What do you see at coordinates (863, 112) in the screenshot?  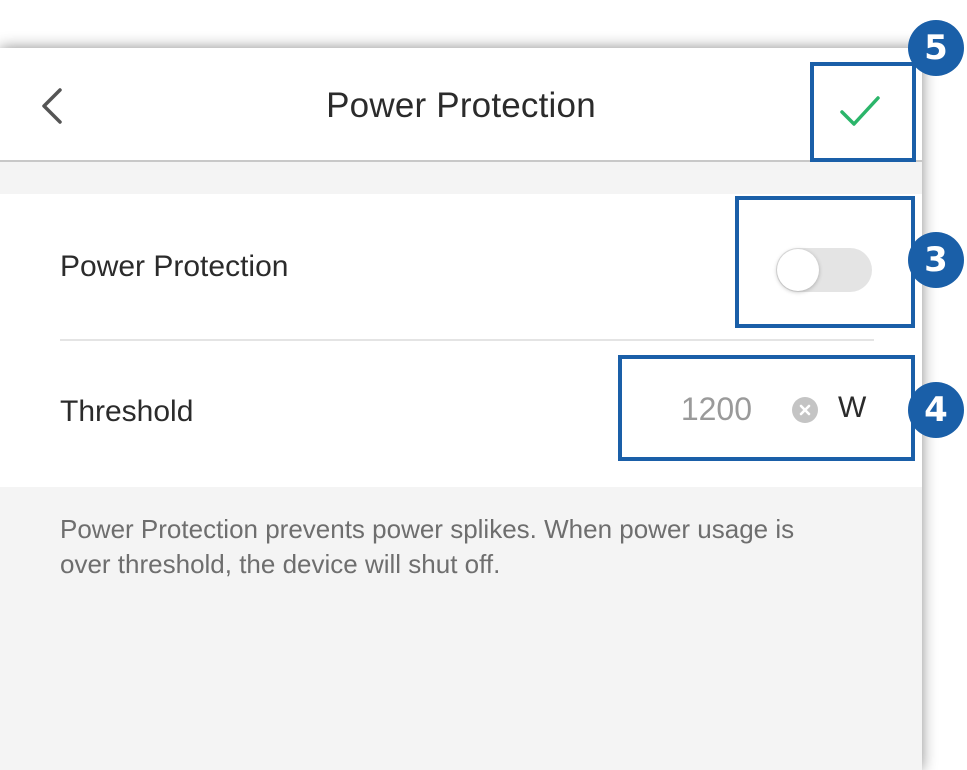 I see `confirm-highlight-box` at bounding box center [863, 112].